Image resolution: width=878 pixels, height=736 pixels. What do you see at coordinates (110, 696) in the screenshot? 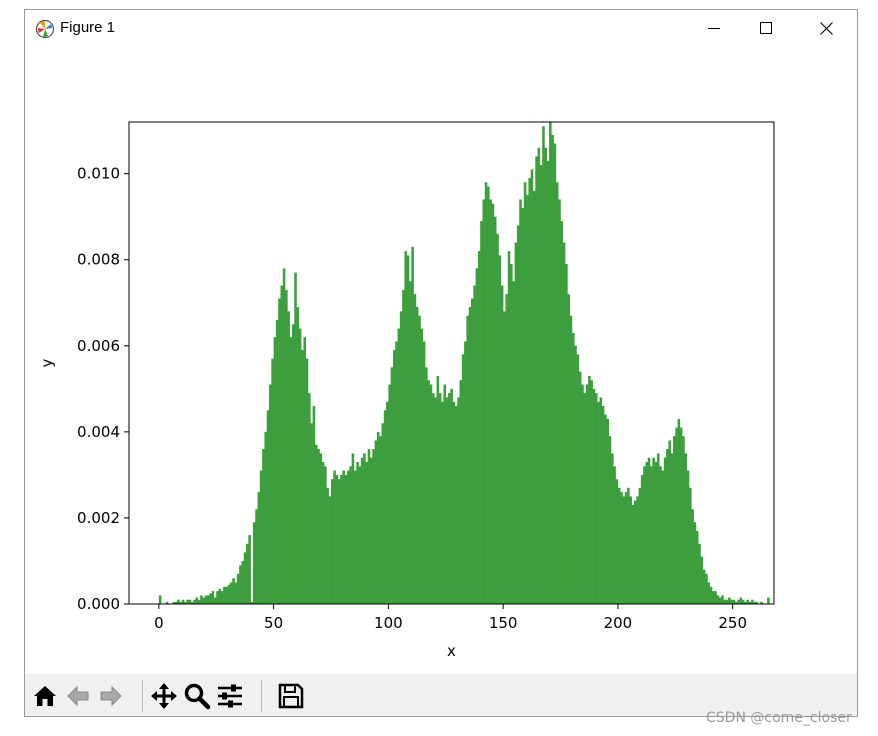
I see `forward-button` at bounding box center [110, 696].